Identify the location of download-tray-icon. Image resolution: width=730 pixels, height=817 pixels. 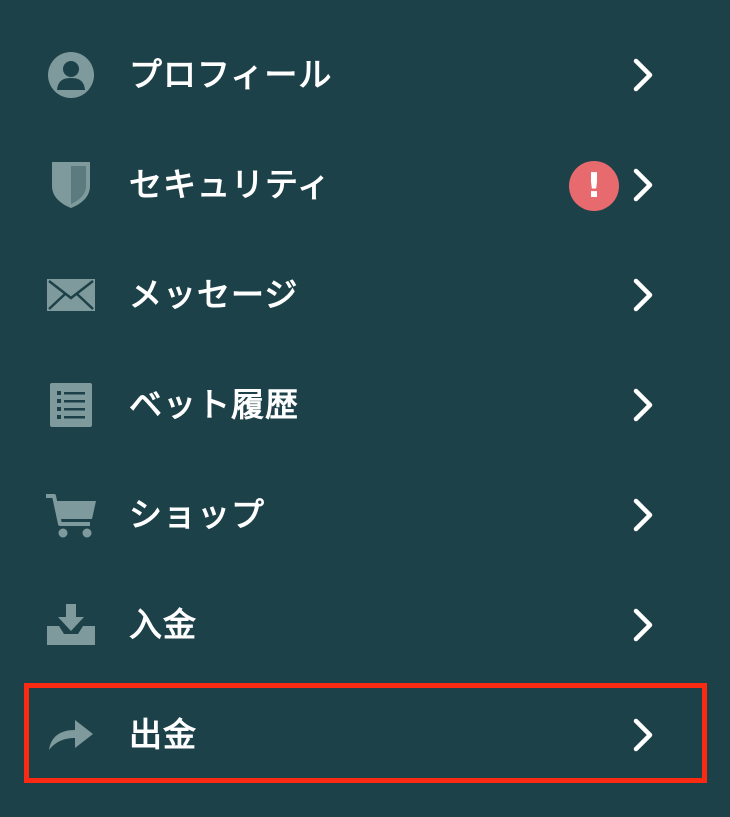
(71, 625).